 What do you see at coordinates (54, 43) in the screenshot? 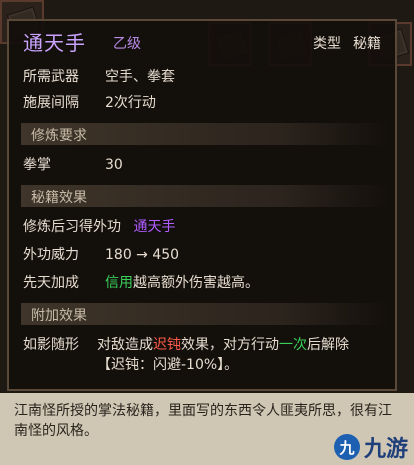
I see `item-name: 通天手` at bounding box center [54, 43].